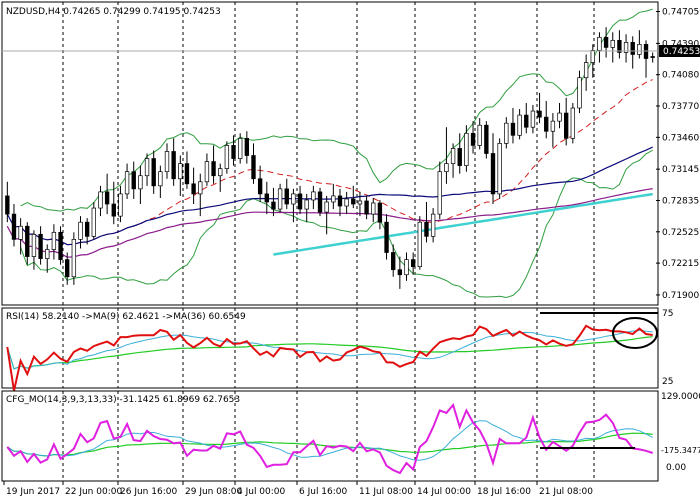  I want to click on mo-level-high: 129.0000, so click(680, 397).